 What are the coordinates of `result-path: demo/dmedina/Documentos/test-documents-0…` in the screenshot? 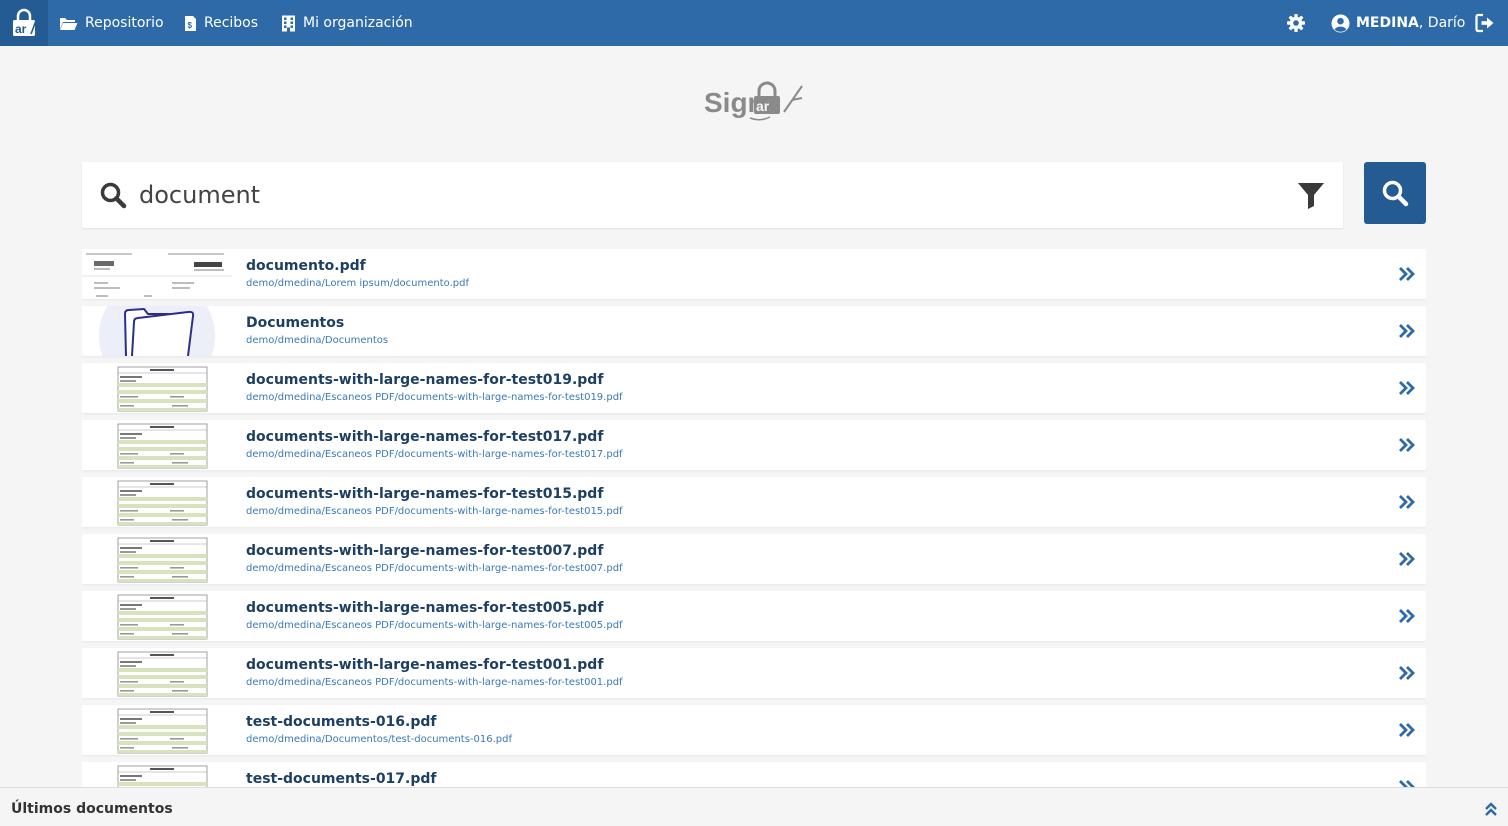 It's located at (379, 739).